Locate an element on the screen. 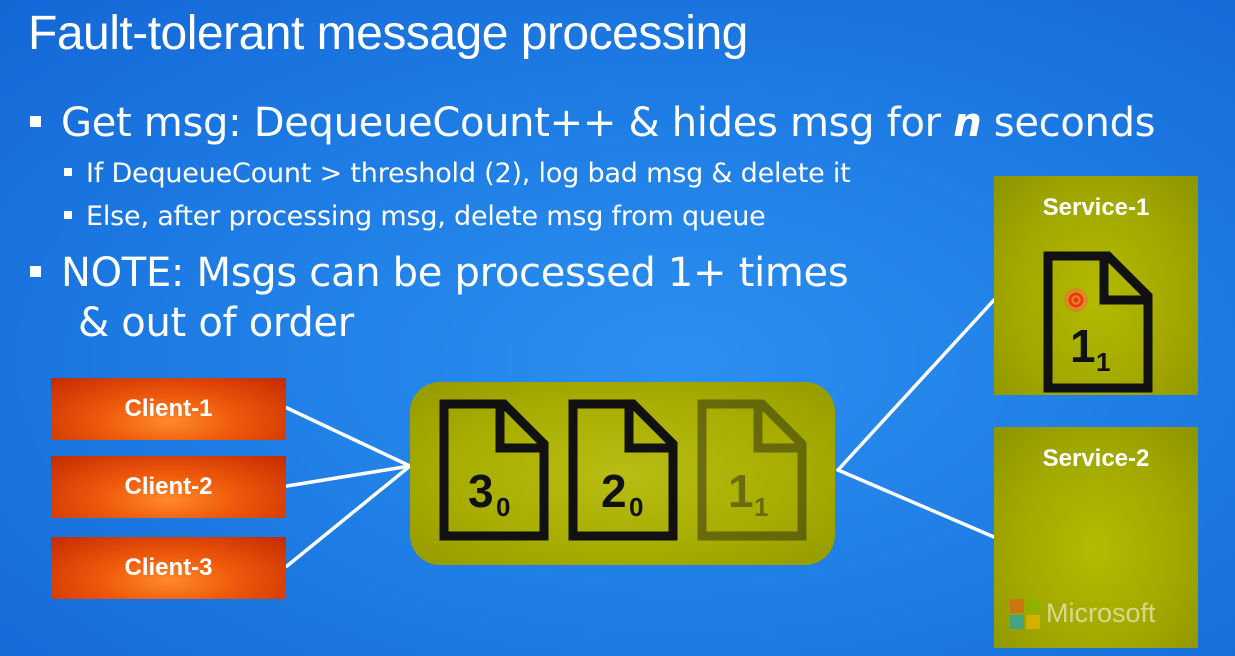 This screenshot has width=1235, height=656. client-1-label: Client-1 is located at coordinates (168, 408).